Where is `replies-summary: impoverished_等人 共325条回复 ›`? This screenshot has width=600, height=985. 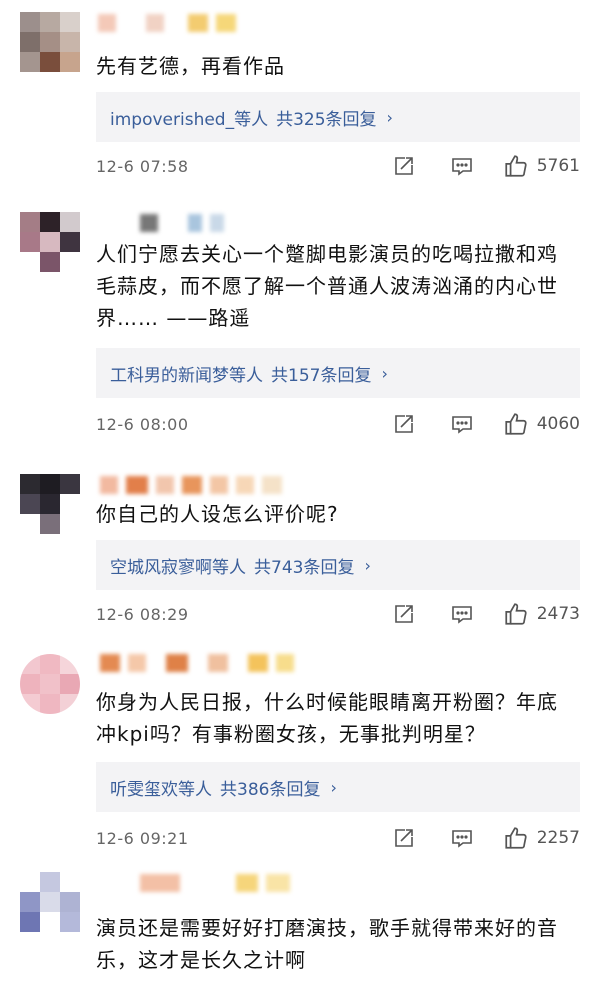
replies-summary: impoverished_等人 共325条回复 › is located at coordinates (338, 117).